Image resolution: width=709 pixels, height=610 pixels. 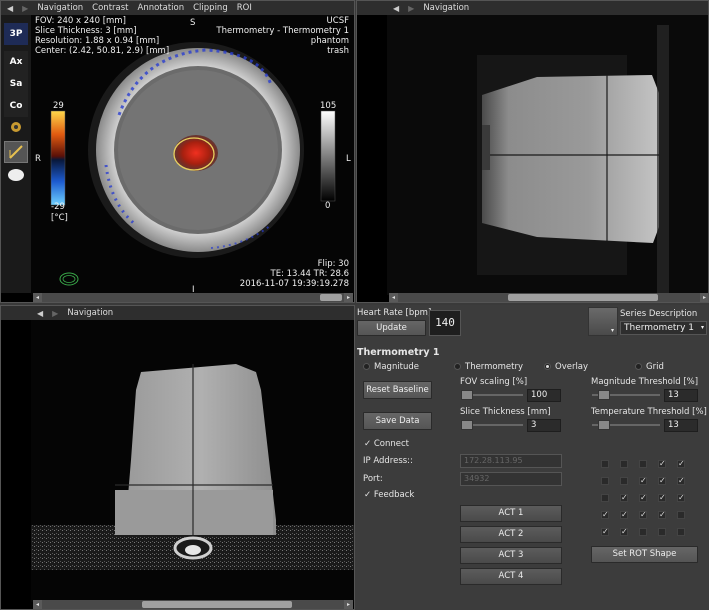 I want to click on series-thumbnail: ▾, so click(x=603, y=321).